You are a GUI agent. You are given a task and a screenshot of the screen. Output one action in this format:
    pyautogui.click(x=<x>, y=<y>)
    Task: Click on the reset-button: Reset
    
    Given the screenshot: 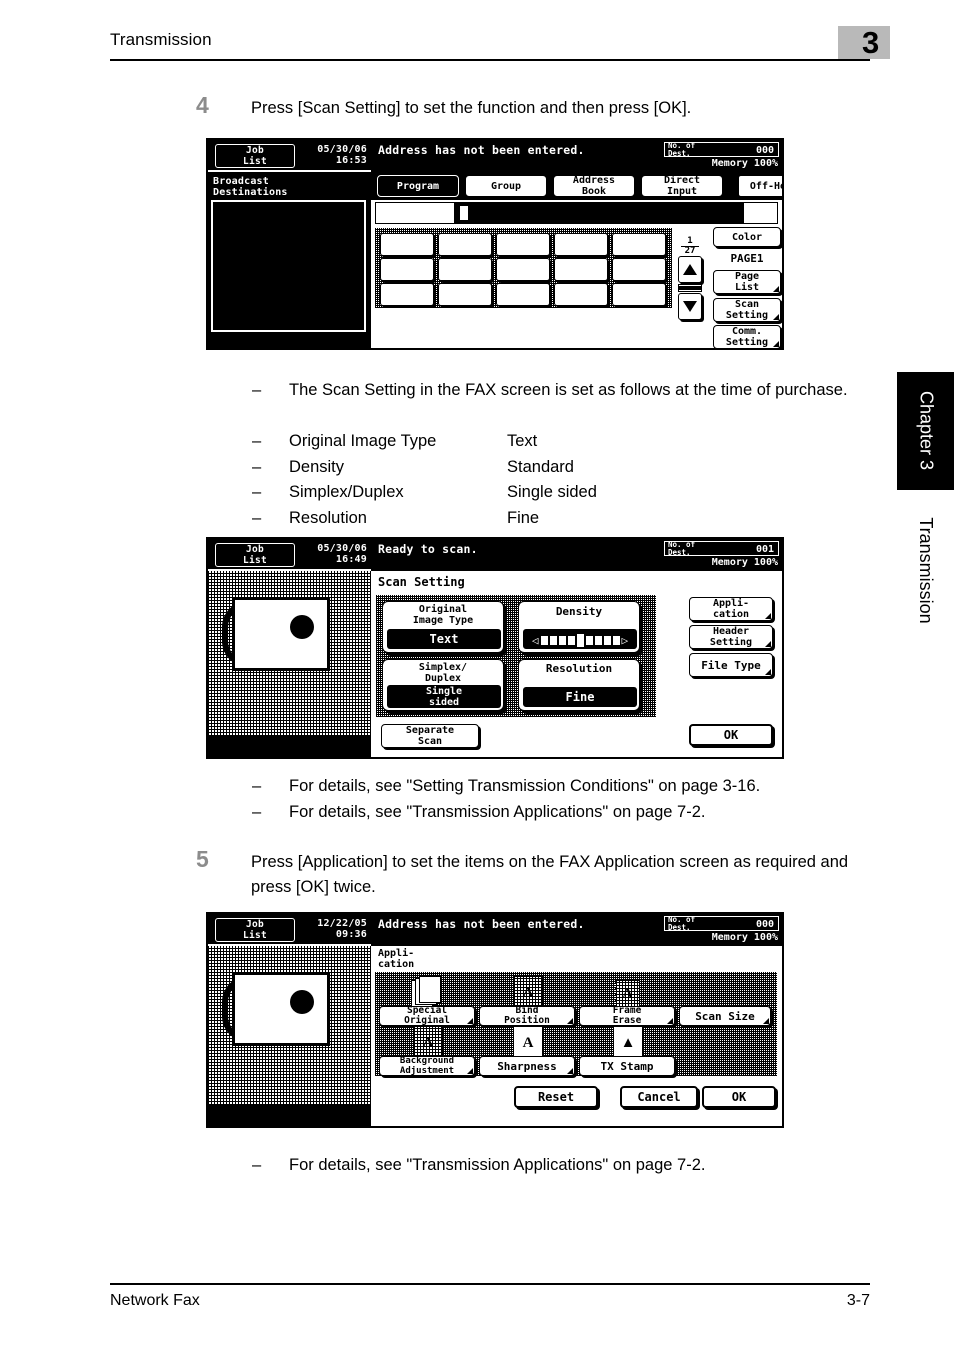 What is the action you would take?
    pyautogui.click(x=556, y=1097)
    